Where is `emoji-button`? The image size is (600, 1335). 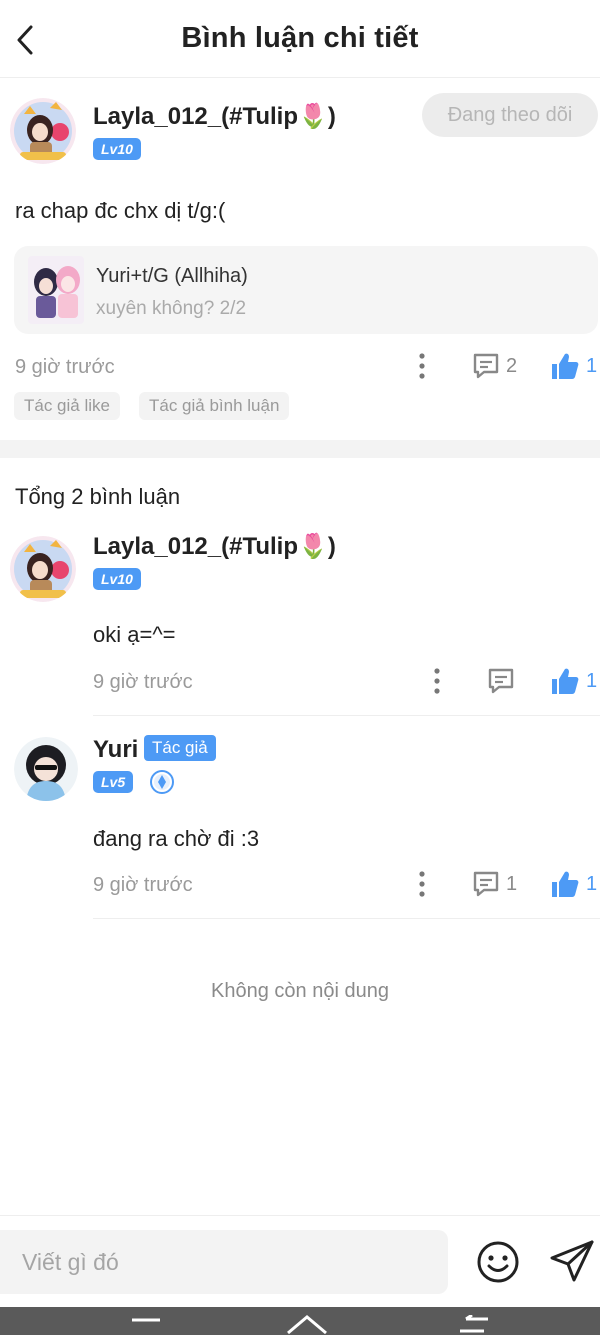 emoji-button is located at coordinates (498, 1262).